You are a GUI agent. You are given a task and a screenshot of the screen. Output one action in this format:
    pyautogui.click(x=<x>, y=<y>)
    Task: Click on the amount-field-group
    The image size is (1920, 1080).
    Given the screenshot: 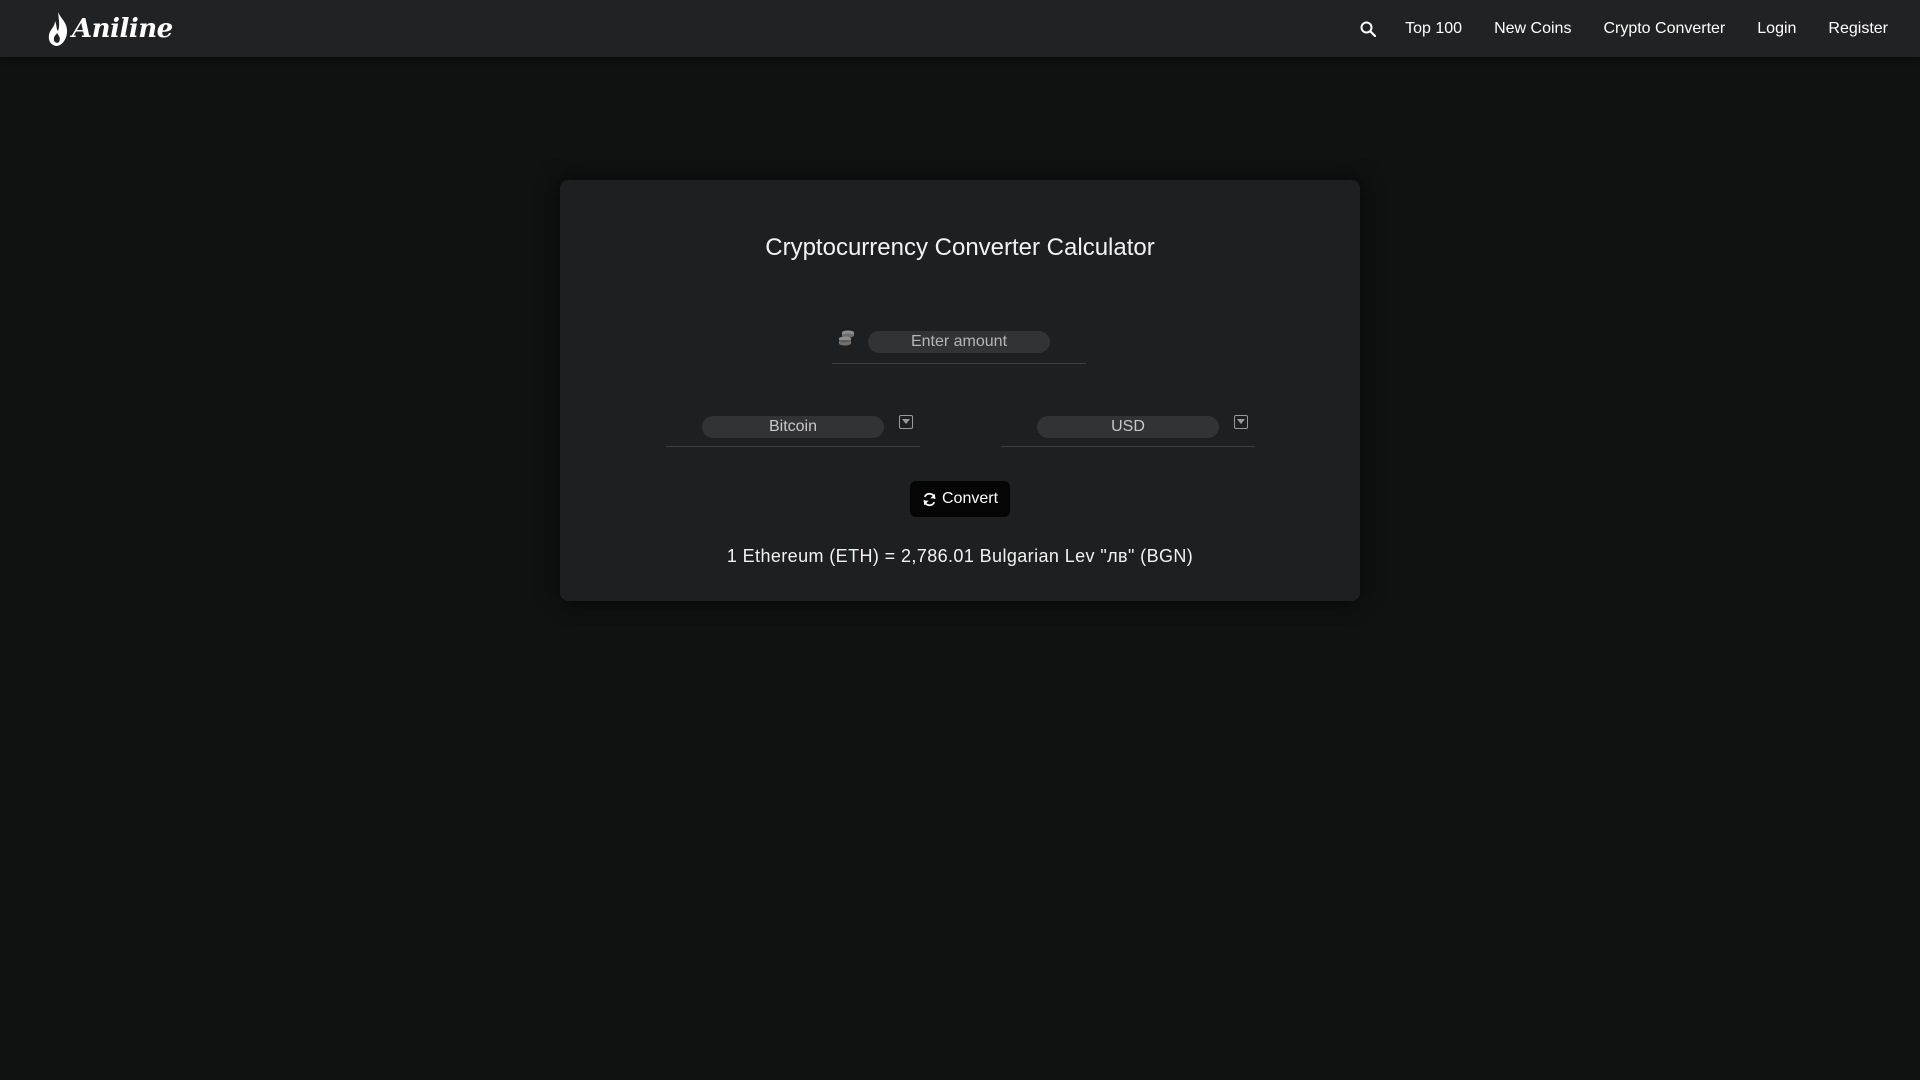 What is the action you would take?
    pyautogui.click(x=959, y=342)
    